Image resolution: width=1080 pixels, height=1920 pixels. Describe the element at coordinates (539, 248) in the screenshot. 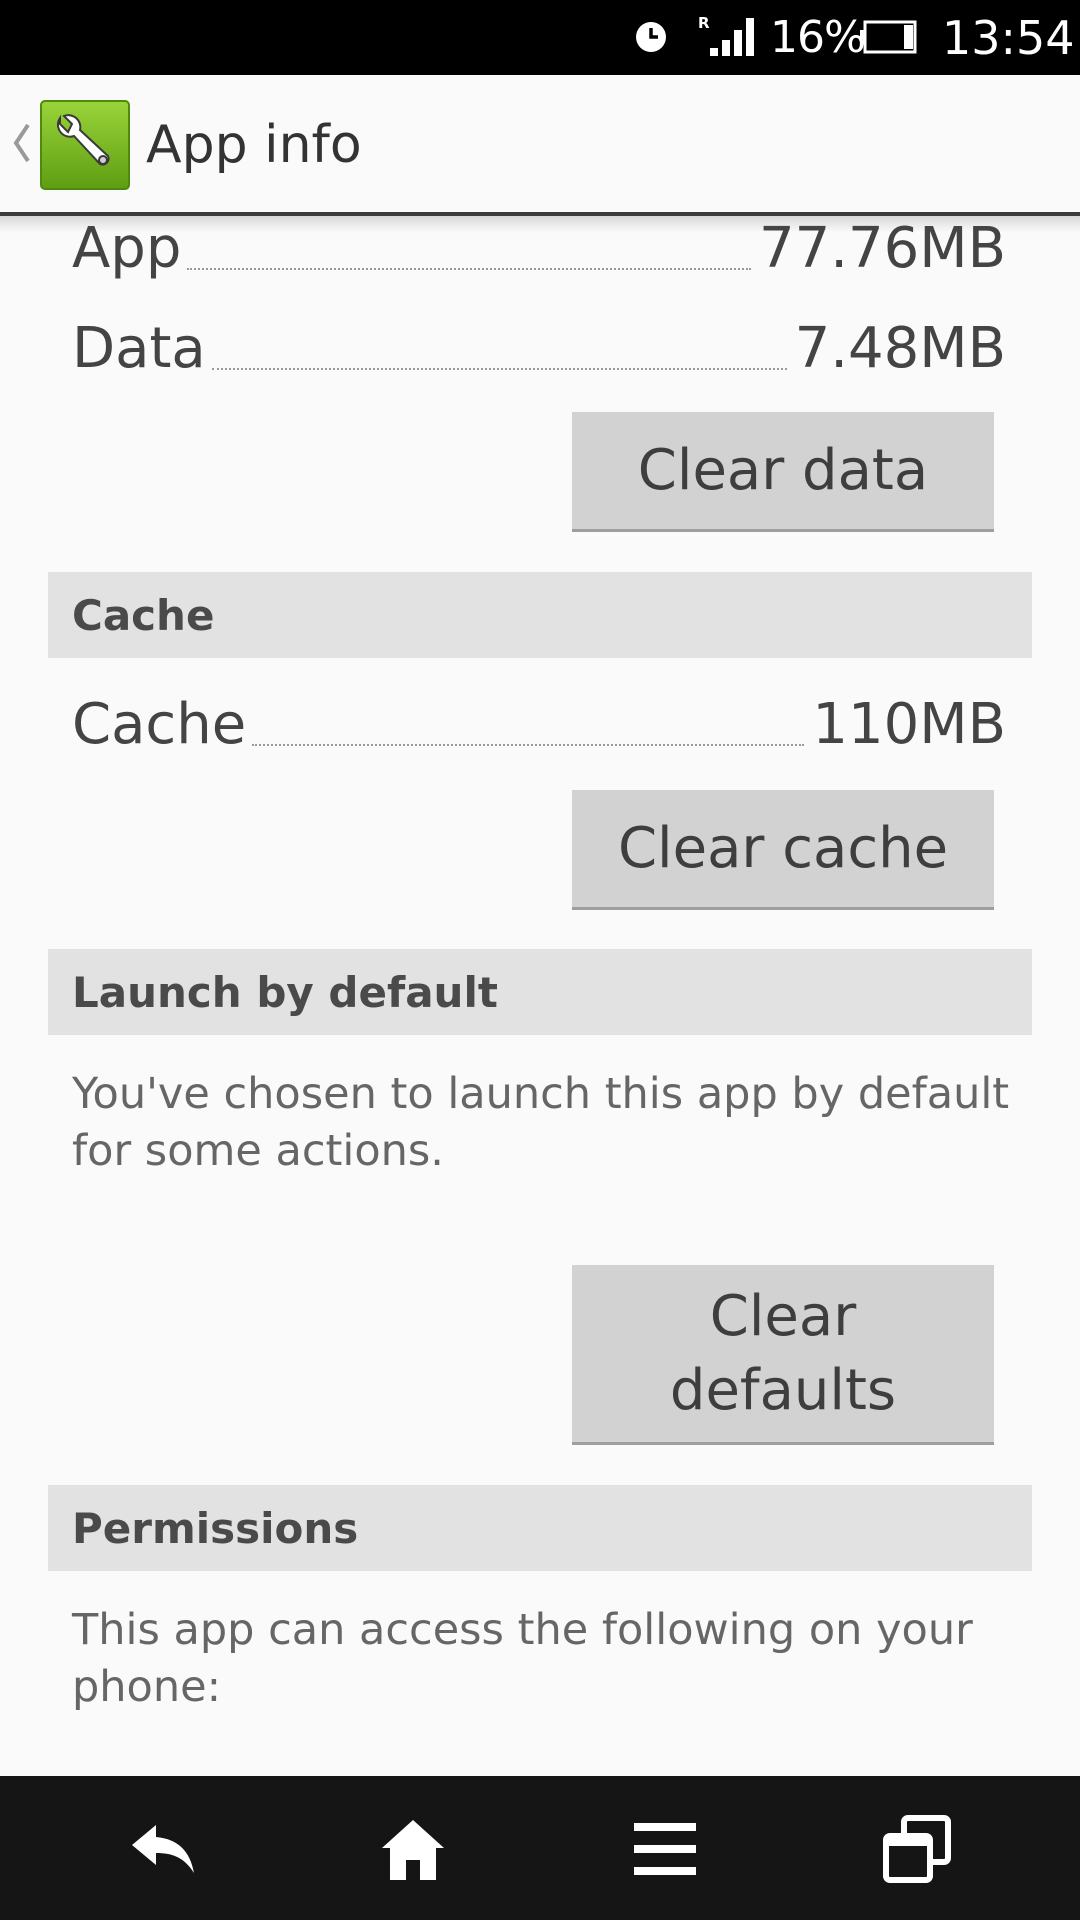

I see `storage-app-row: App 77.76MB` at that location.